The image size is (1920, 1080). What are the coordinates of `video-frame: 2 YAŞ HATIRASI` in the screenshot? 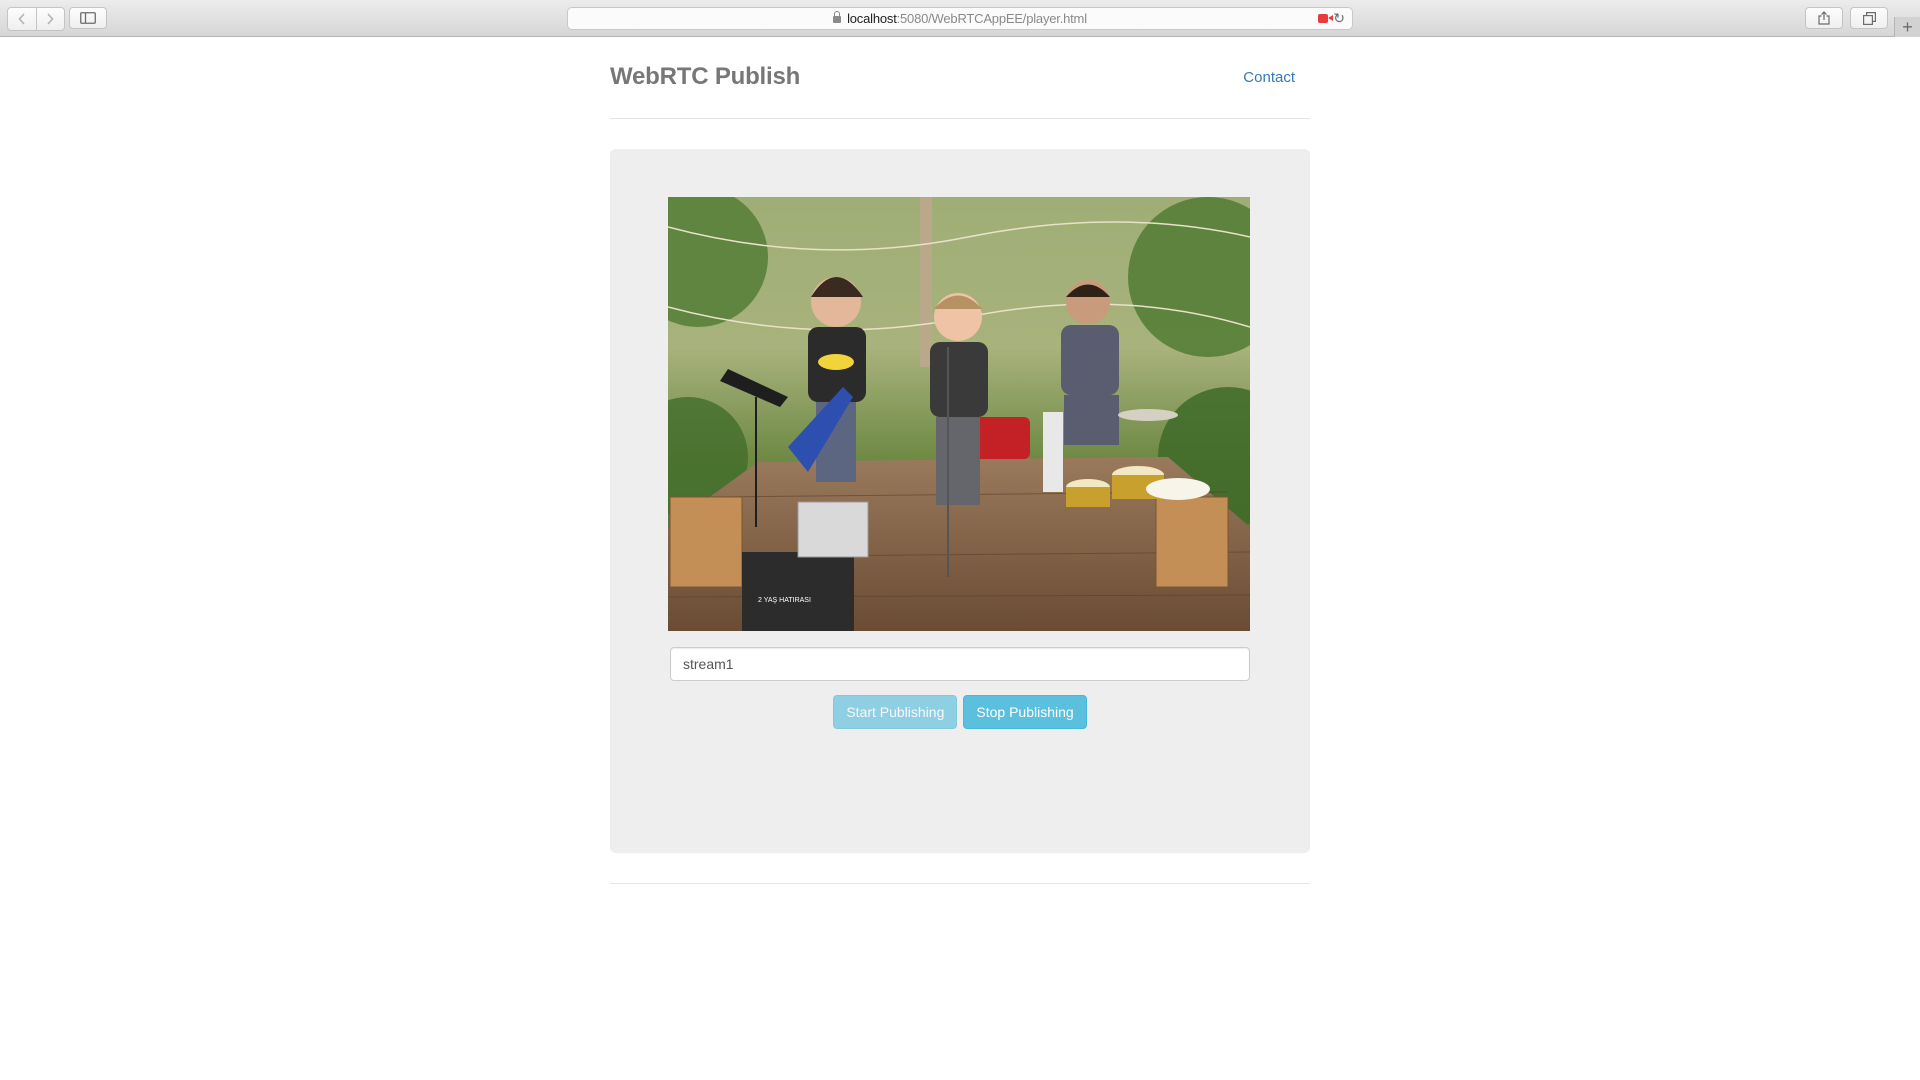 It's located at (959, 414).